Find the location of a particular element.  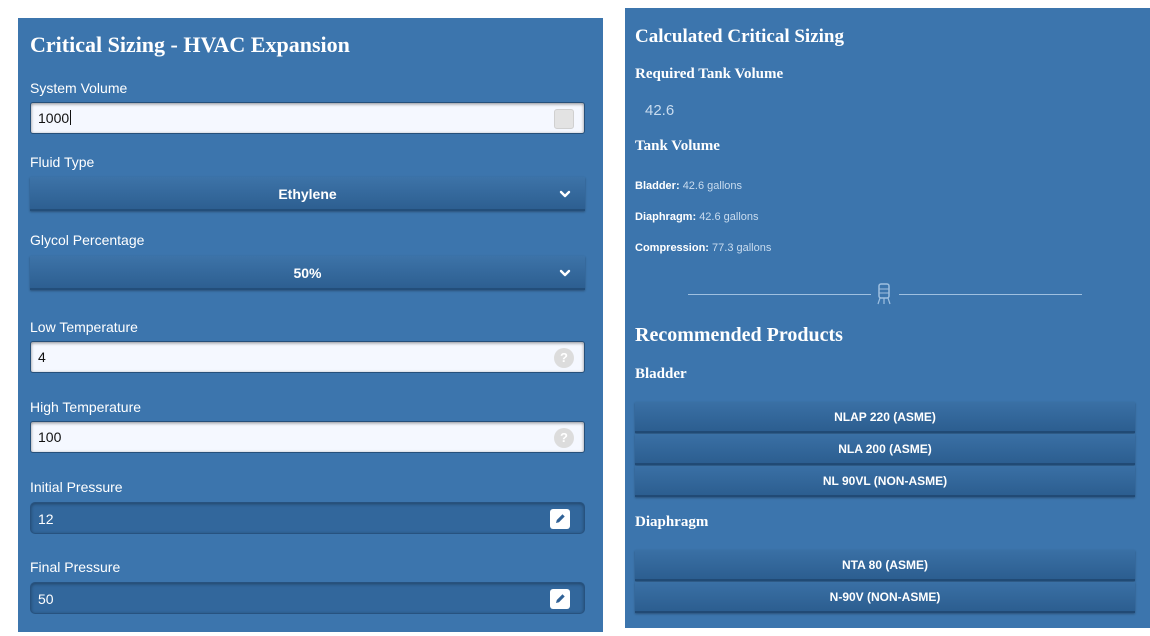

product-button-nl-90vl: NL 90VL (NON-ASME) is located at coordinates (885, 481).